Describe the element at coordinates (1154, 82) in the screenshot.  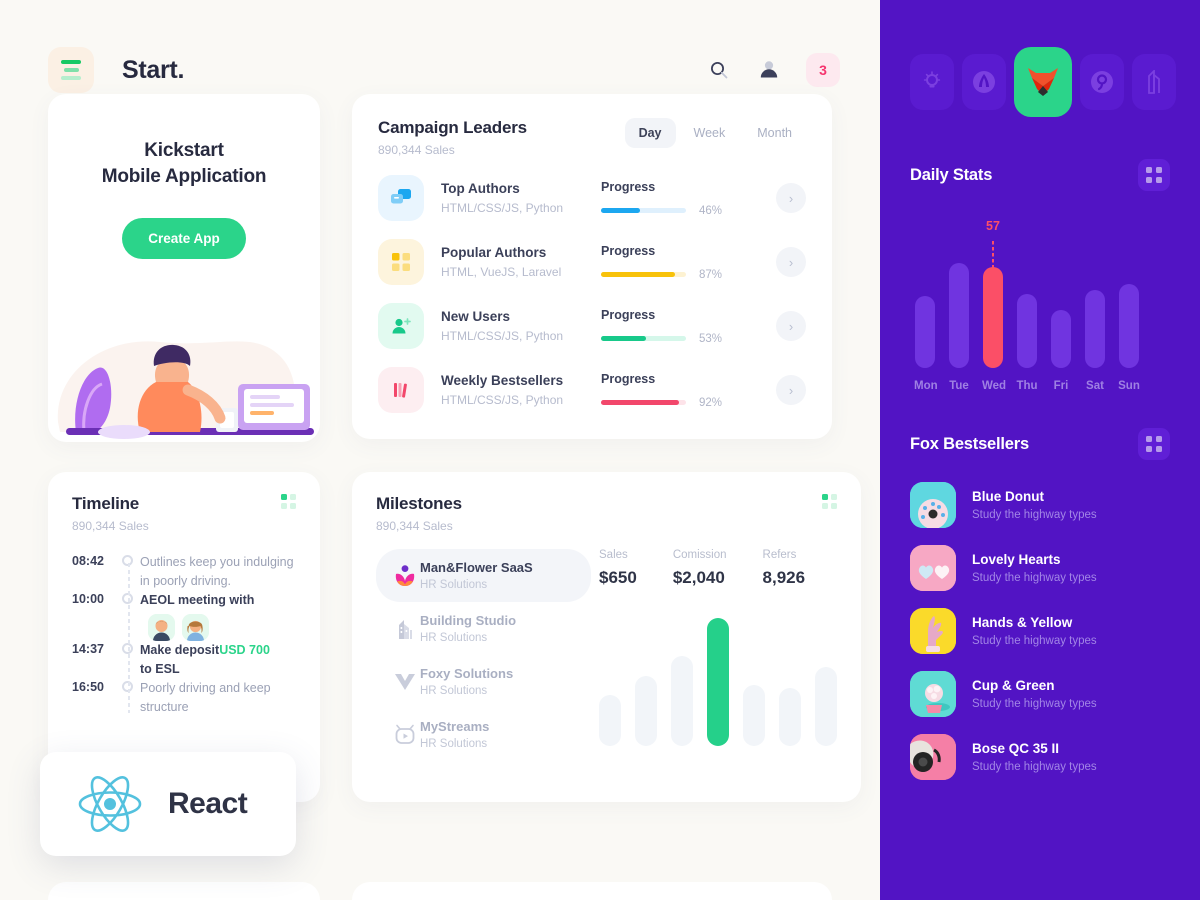
I see `tower-icon` at that location.